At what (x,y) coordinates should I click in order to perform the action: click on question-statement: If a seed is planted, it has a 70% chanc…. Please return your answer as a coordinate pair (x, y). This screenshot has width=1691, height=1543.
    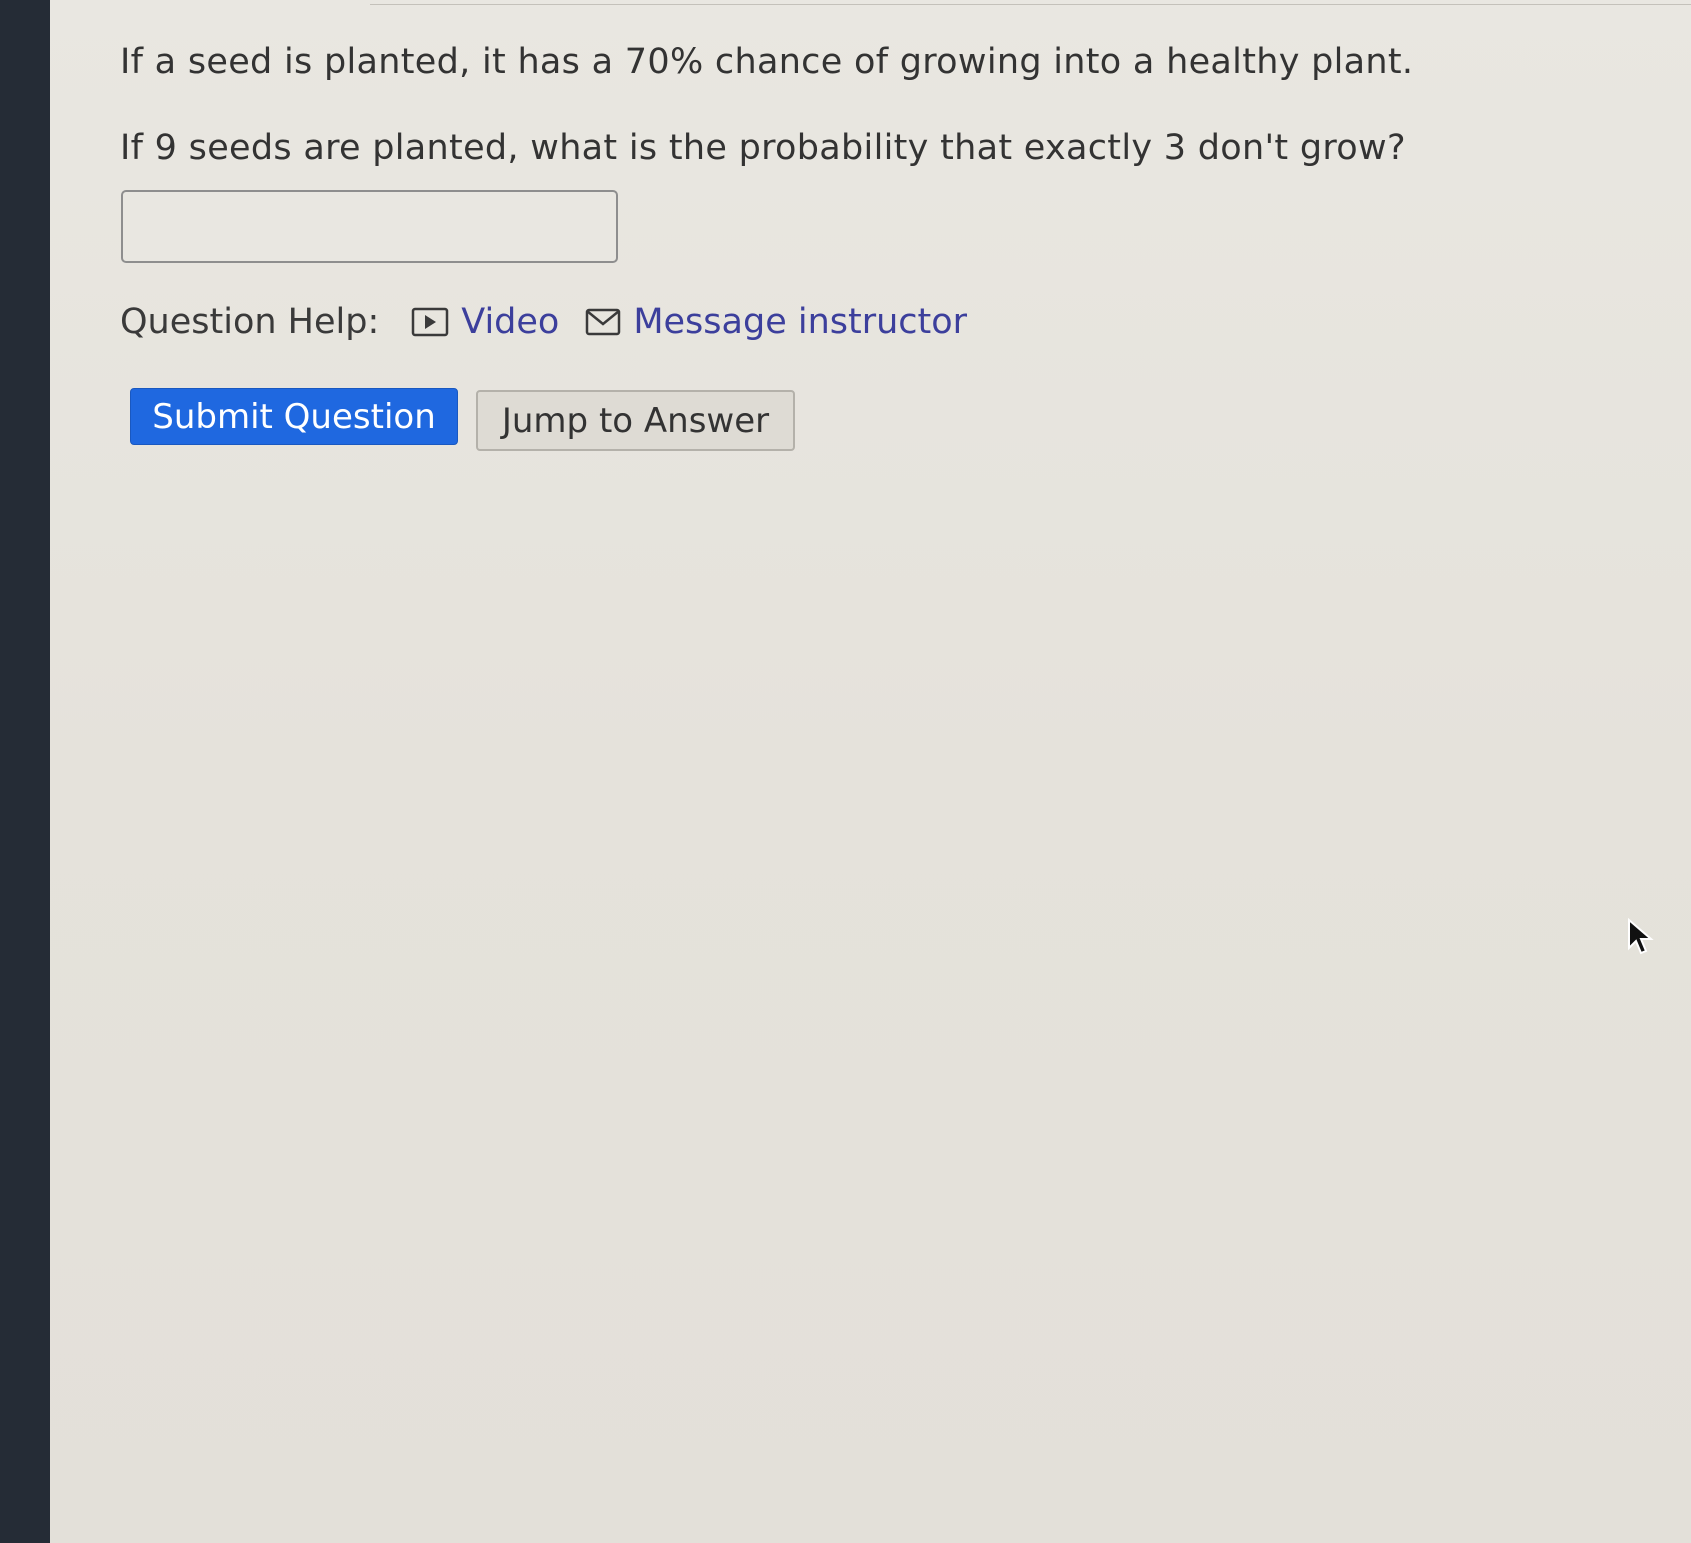
    Looking at the image, I should click on (767, 62).